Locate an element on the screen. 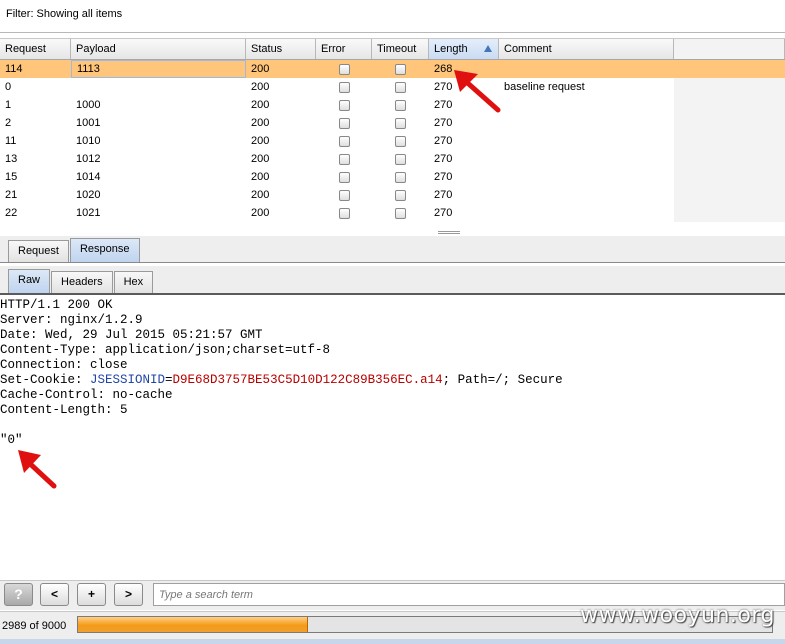 This screenshot has height=644, width=785. column-header-length-label: Length is located at coordinates (451, 49).